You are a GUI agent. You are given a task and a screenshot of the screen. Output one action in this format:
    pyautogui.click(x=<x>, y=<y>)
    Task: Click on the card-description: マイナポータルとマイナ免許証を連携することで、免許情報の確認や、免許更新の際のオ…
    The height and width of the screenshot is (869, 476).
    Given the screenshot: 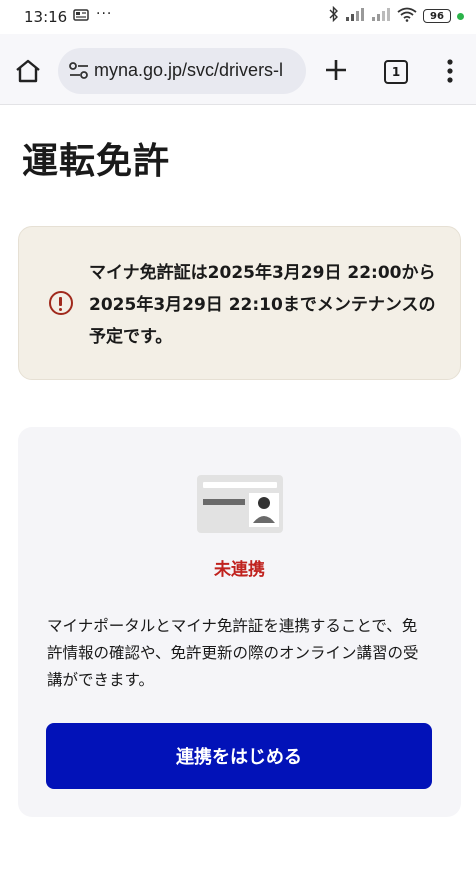 What is the action you would take?
    pyautogui.click(x=233, y=653)
    